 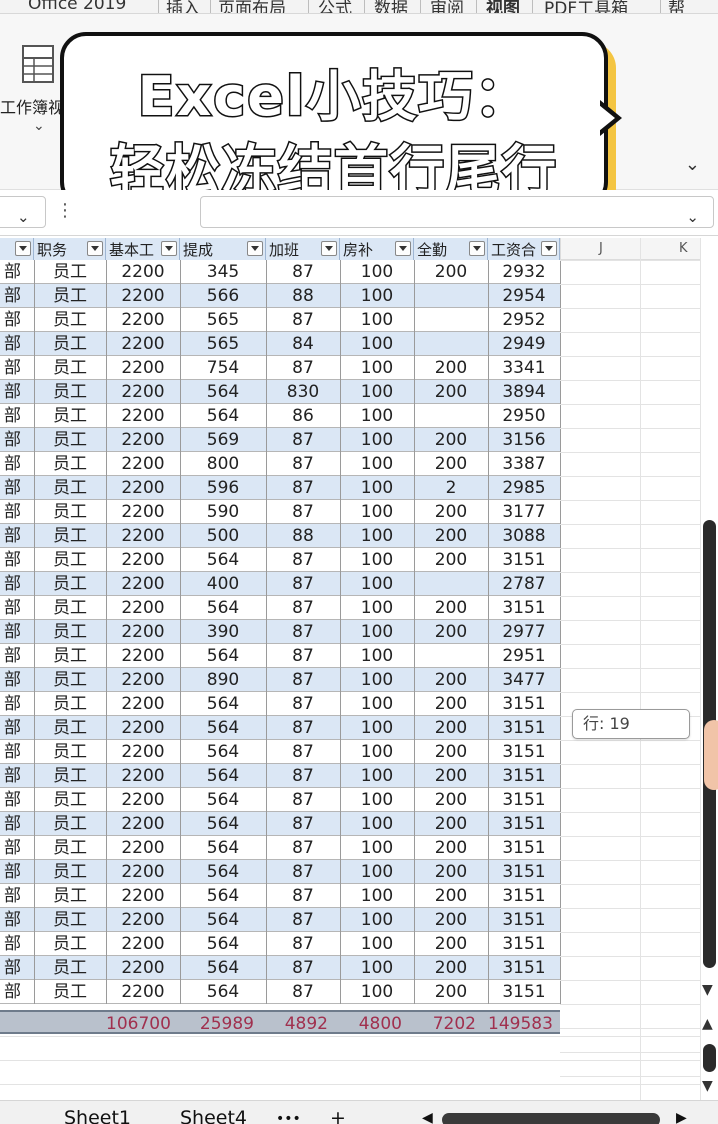 What do you see at coordinates (427, 1117) in the screenshot?
I see `scroll-left-arrow-icon: ◀` at bounding box center [427, 1117].